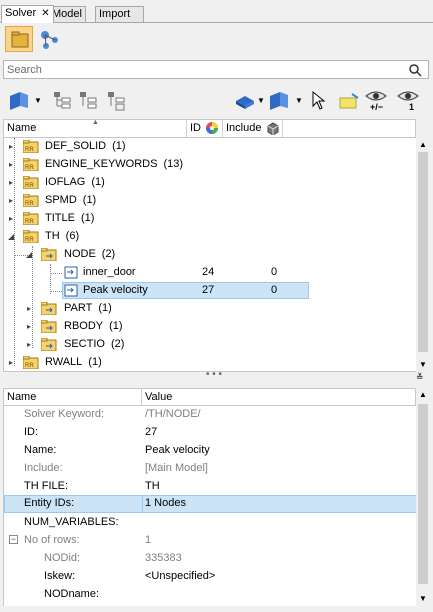 The width and height of the screenshot is (433, 612). Describe the element at coordinates (210, 309) in the screenshot. I see `tree-item: ▸ PART (1)` at that location.